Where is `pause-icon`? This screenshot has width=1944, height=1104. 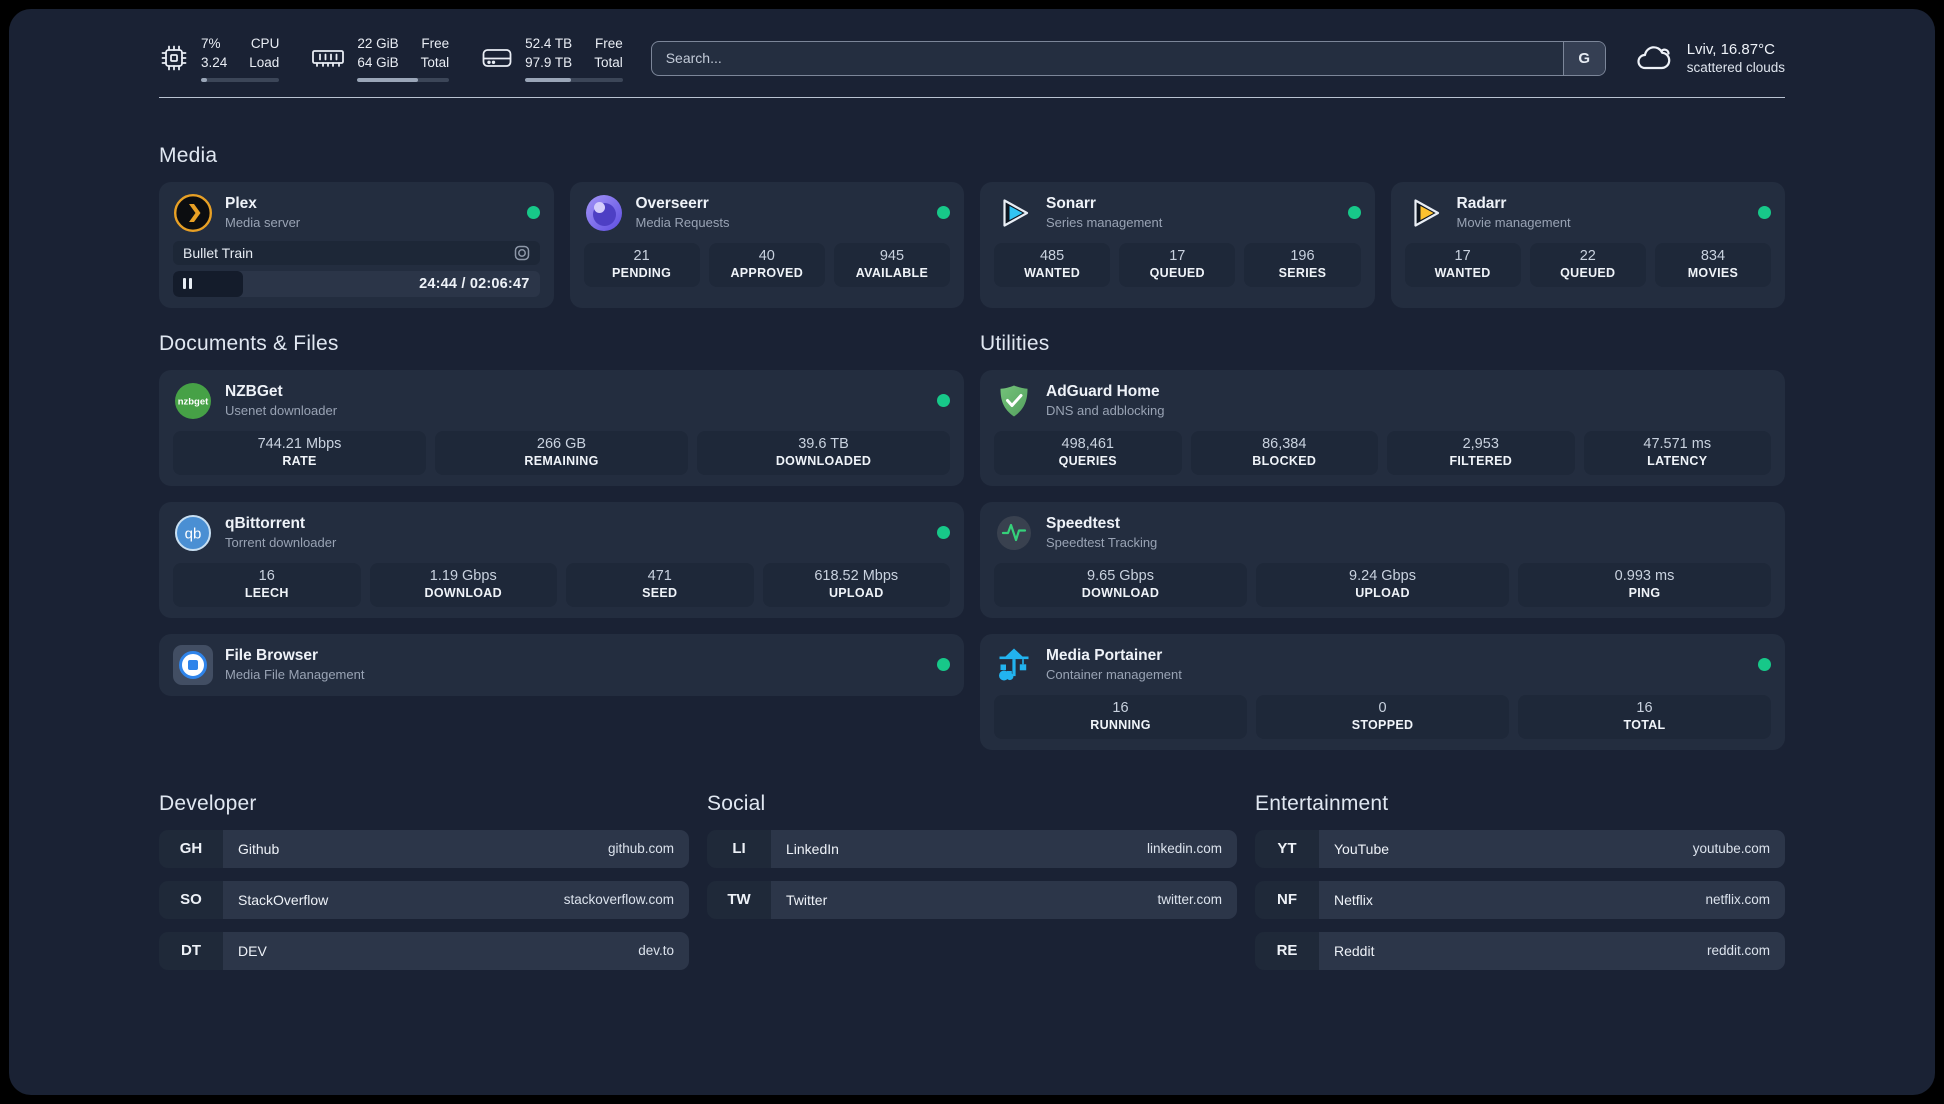 pause-icon is located at coordinates (187, 284).